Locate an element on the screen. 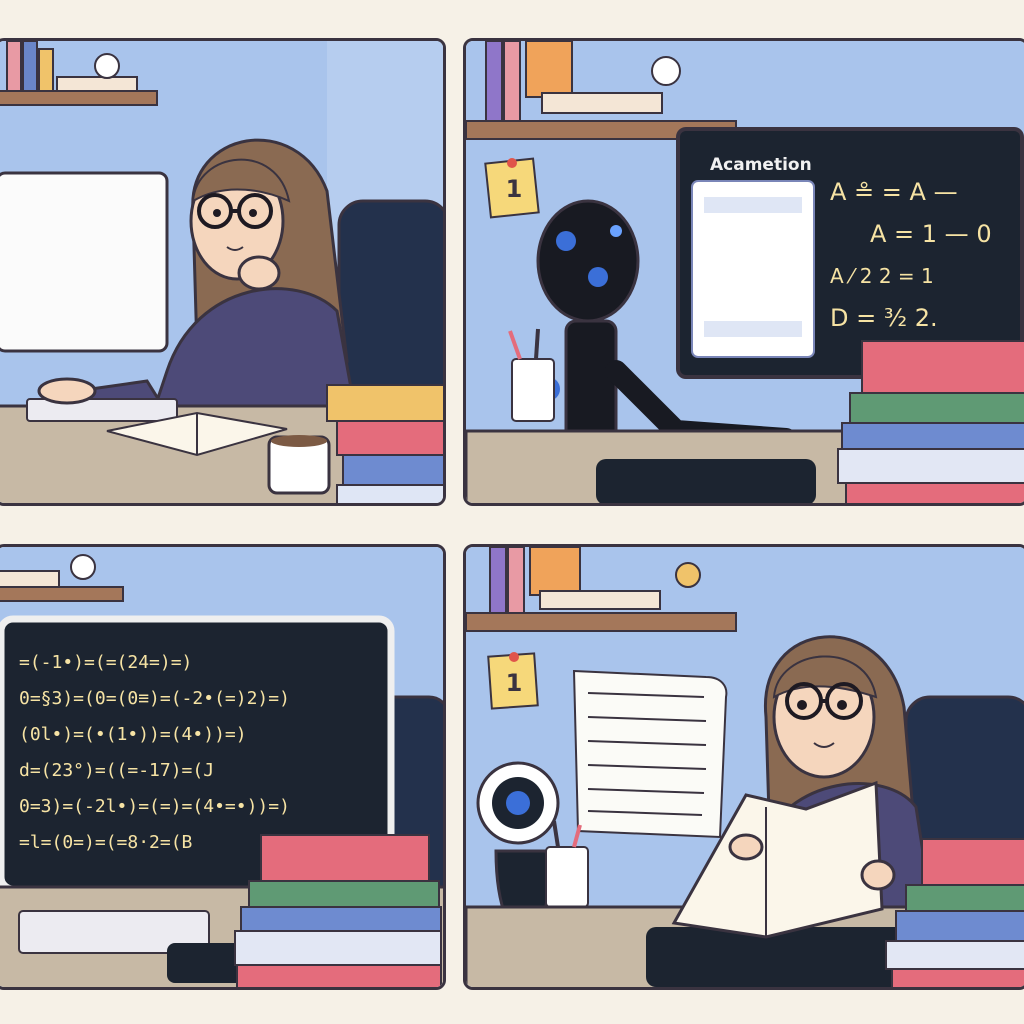 The width and height of the screenshot is (1024, 1024). math-line: (0l•)=(•(1•))=(4•))=) is located at coordinates (133, 734).